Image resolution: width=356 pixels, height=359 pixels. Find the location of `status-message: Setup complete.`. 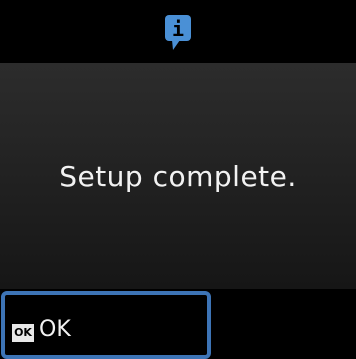

status-message: Setup complete. is located at coordinates (178, 176).